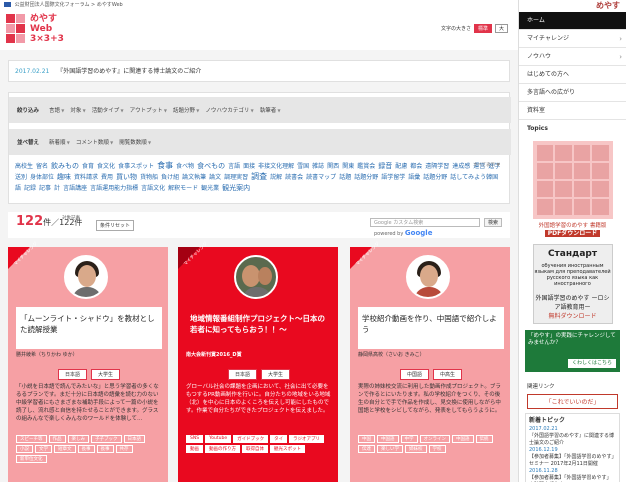 This screenshot has height=482, width=626. I want to click on sidebar-item: 多言語への広がり, so click(572, 93).